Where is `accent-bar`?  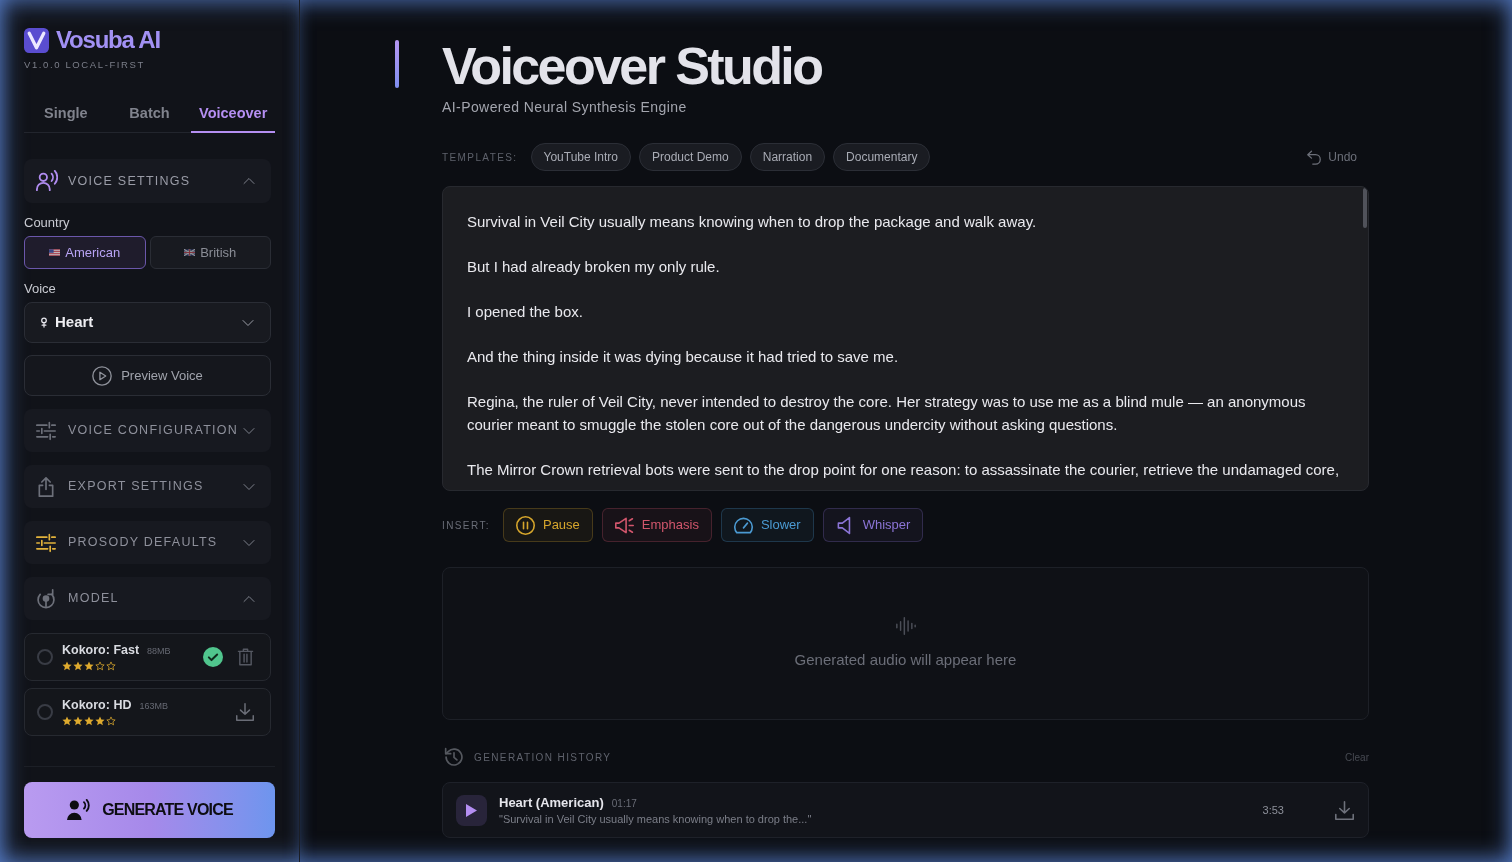
accent-bar is located at coordinates (397, 64).